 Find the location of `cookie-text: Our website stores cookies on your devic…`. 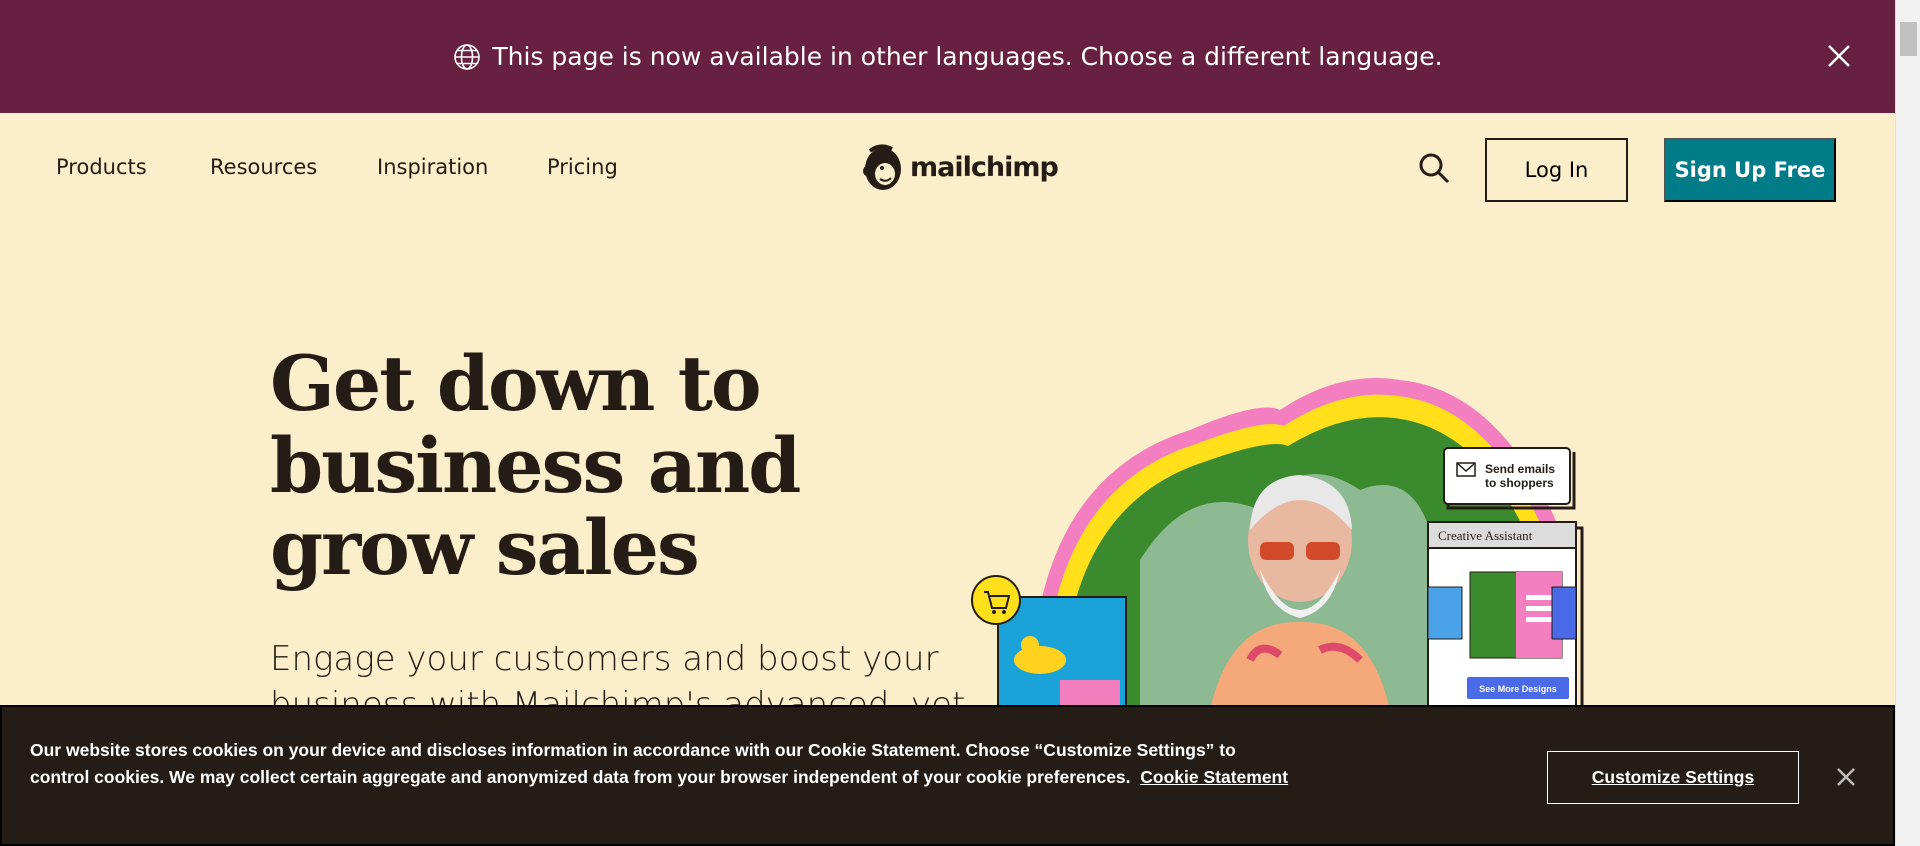

cookie-text: Our website stores cookies on your devic… is located at coordinates (660, 764).